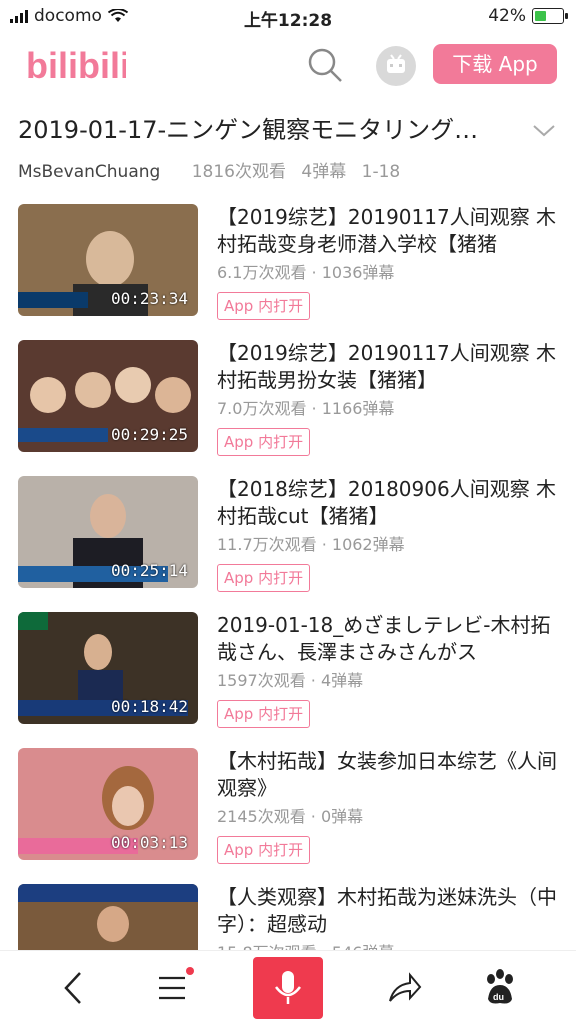  I want to click on bottom-toolbar: du, so click(288, 987).